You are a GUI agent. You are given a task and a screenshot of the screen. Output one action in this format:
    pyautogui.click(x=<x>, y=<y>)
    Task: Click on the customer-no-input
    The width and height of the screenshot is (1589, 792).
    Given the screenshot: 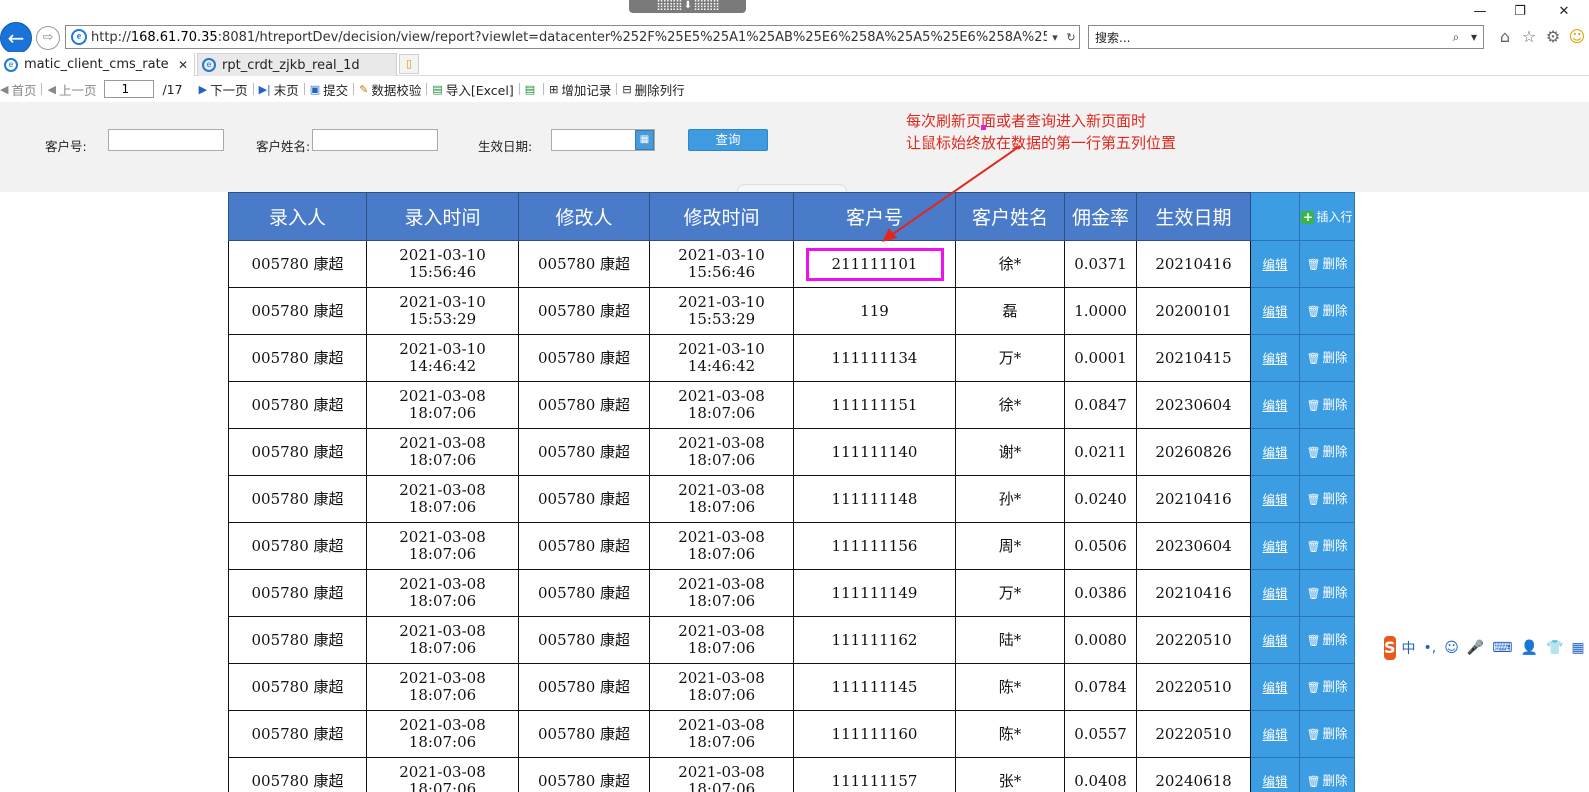 What is the action you would take?
    pyautogui.click(x=166, y=140)
    